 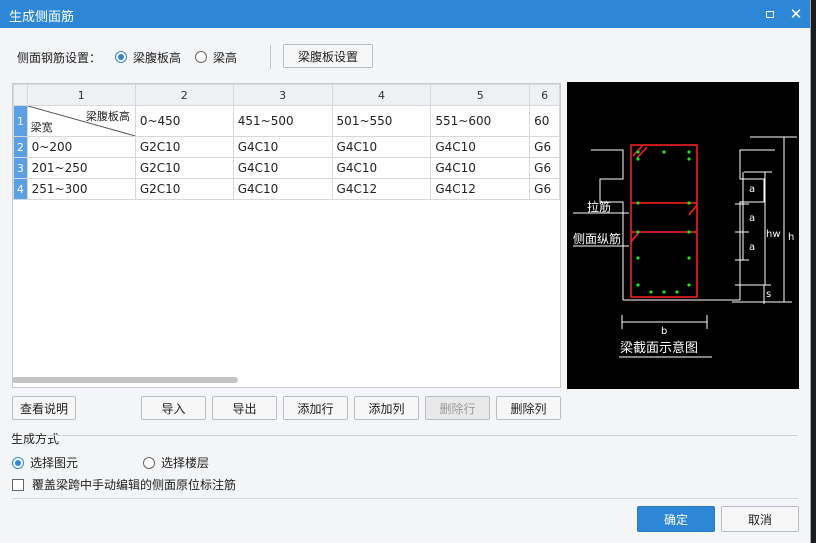 I want to click on close-button: ✕, so click(x=796, y=14).